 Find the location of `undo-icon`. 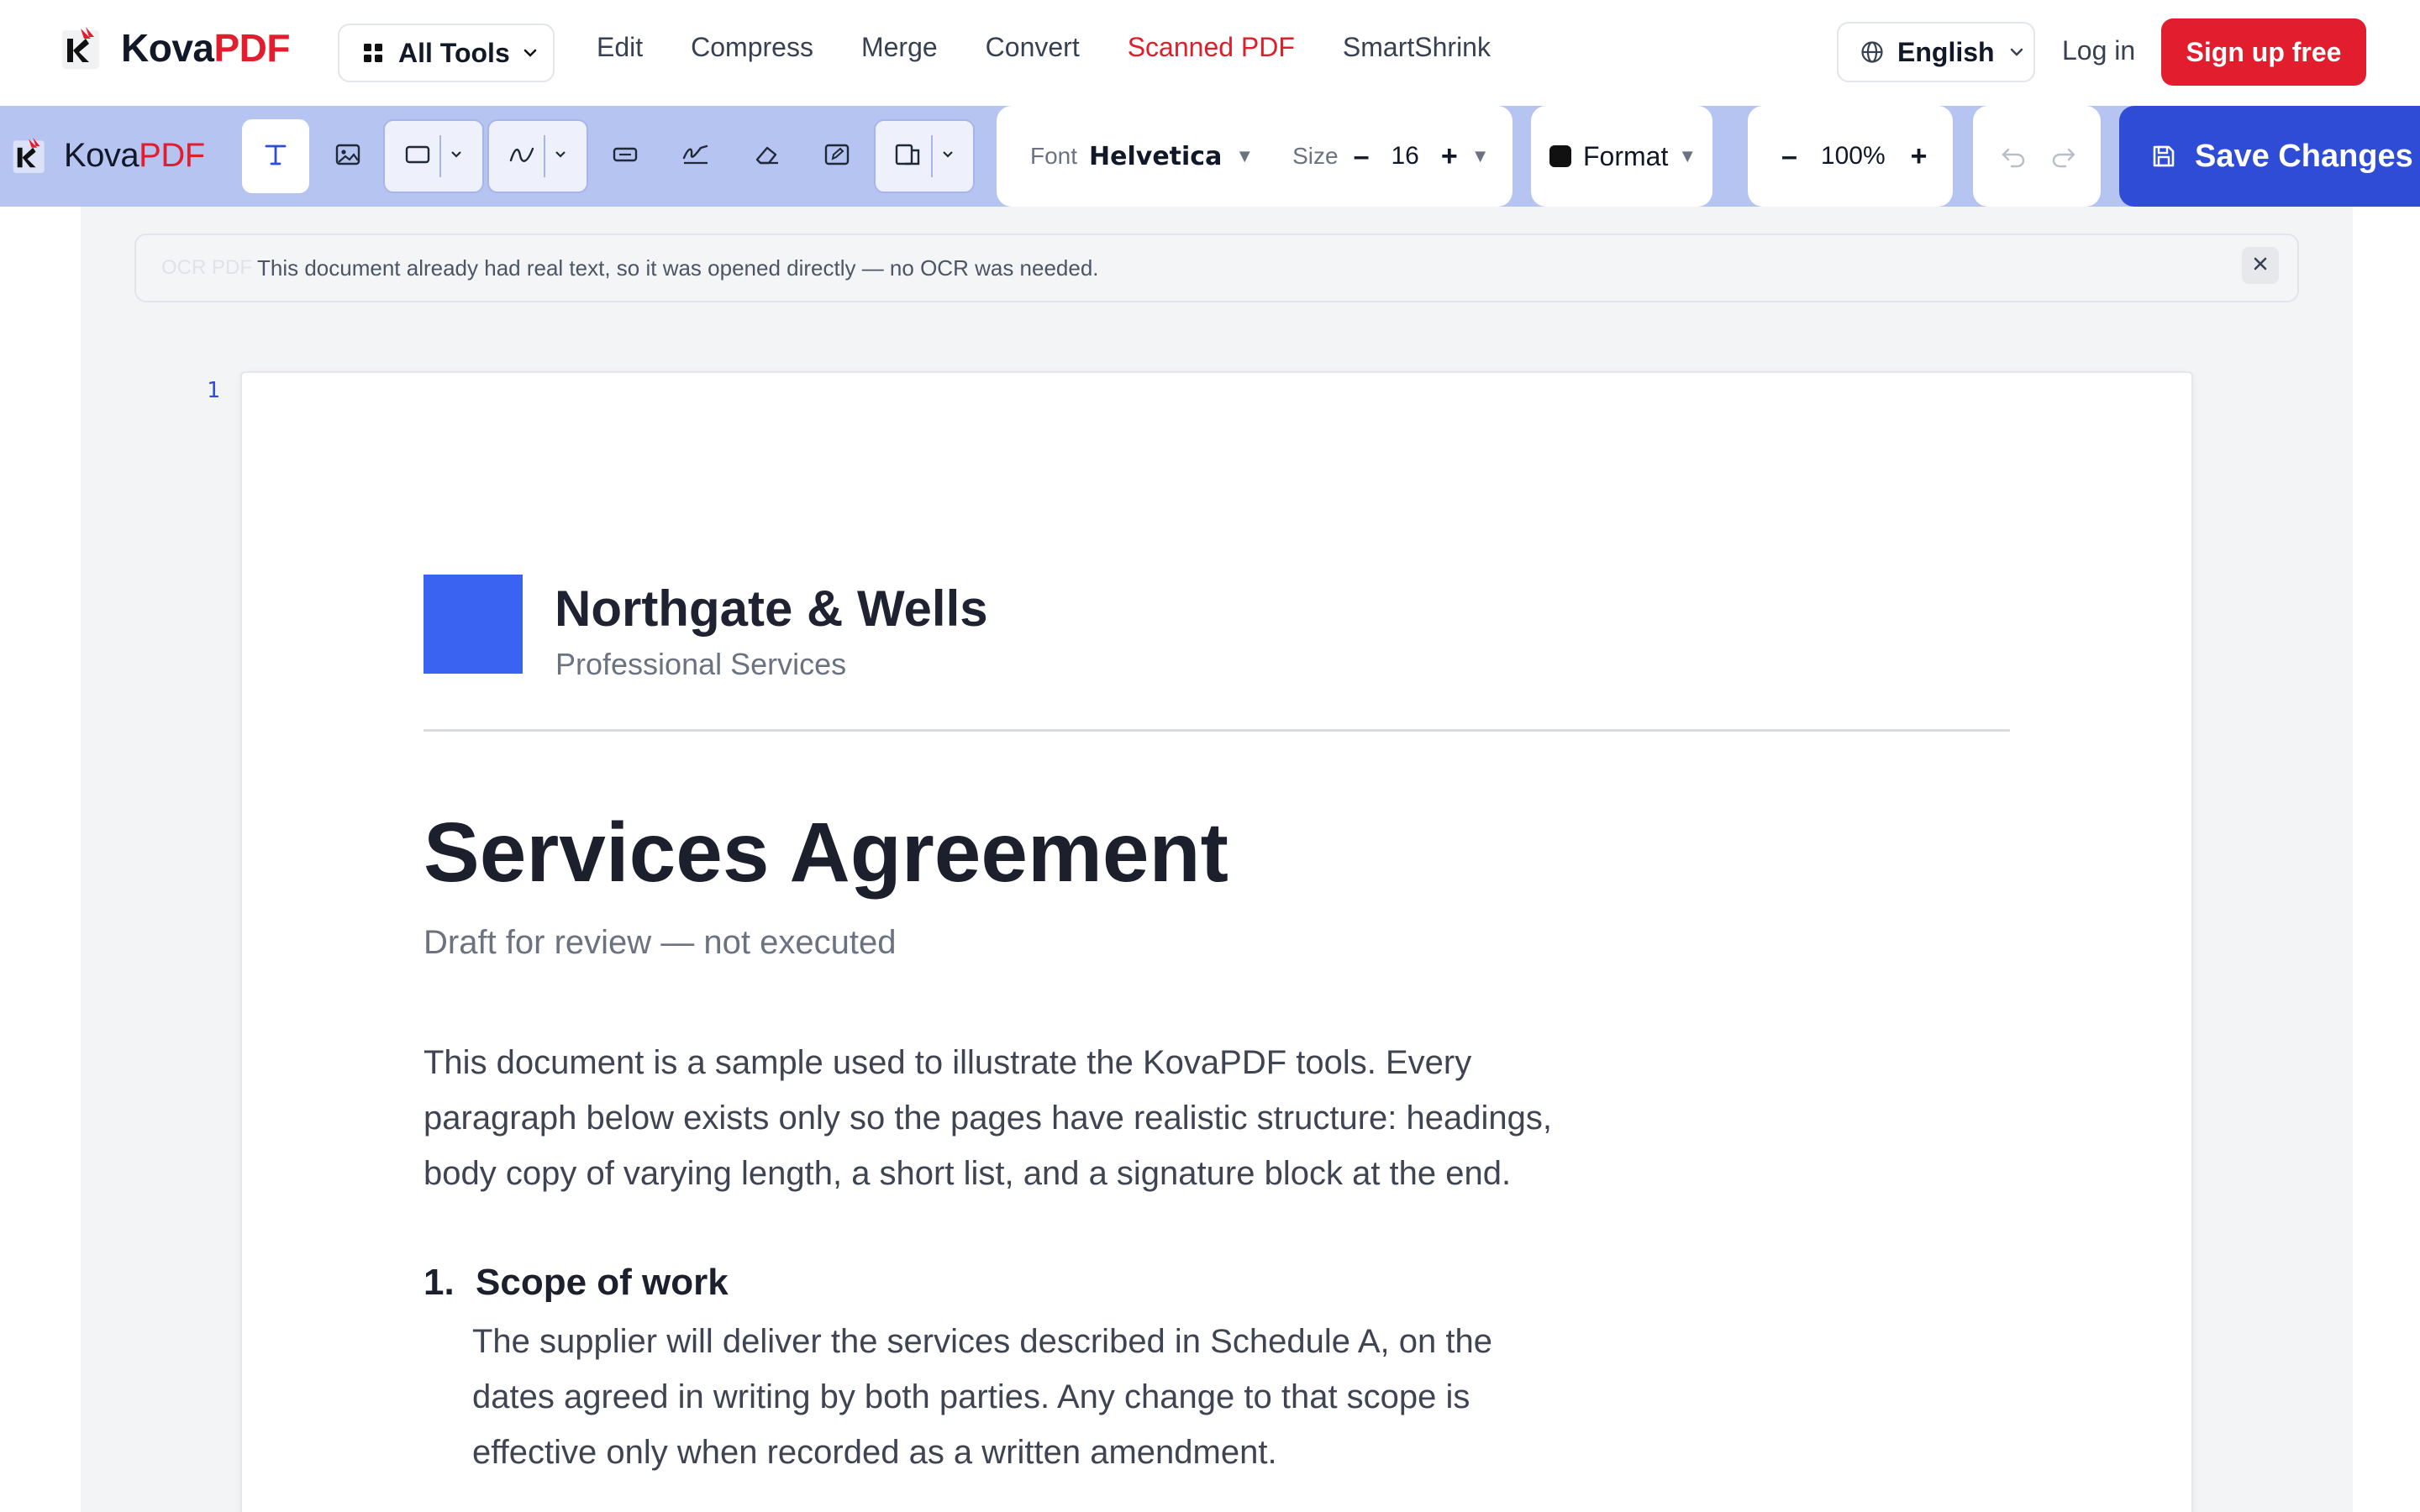

undo-icon is located at coordinates (2013, 156).